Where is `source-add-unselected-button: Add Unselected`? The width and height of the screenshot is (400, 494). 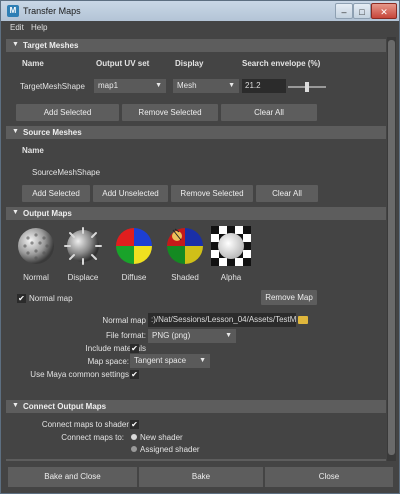
source-add-unselected-button: Add Unselected is located at coordinates (130, 193).